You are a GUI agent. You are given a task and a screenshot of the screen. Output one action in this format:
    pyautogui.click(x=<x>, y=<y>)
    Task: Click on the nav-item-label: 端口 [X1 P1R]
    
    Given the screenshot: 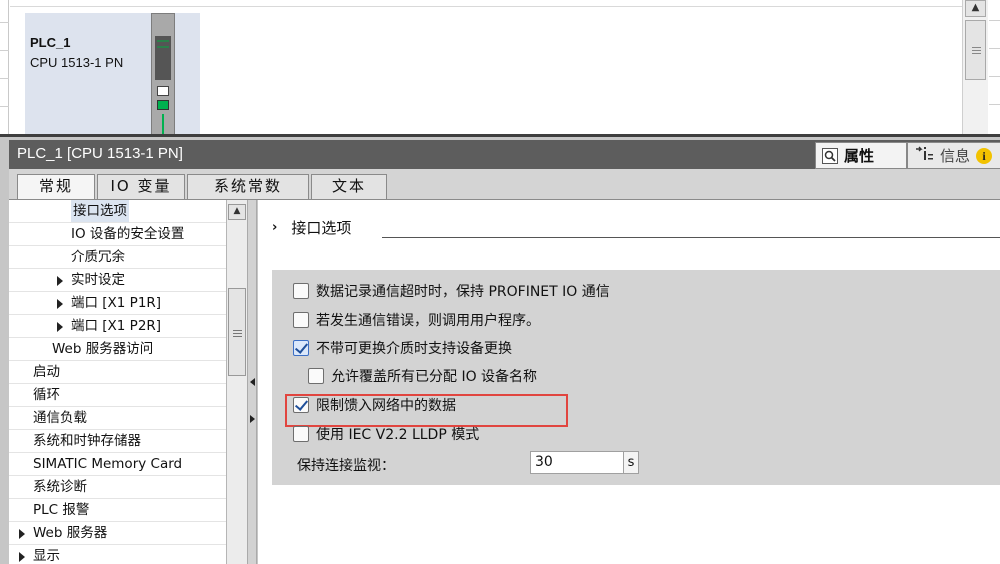 What is the action you would take?
    pyautogui.click(x=116, y=303)
    